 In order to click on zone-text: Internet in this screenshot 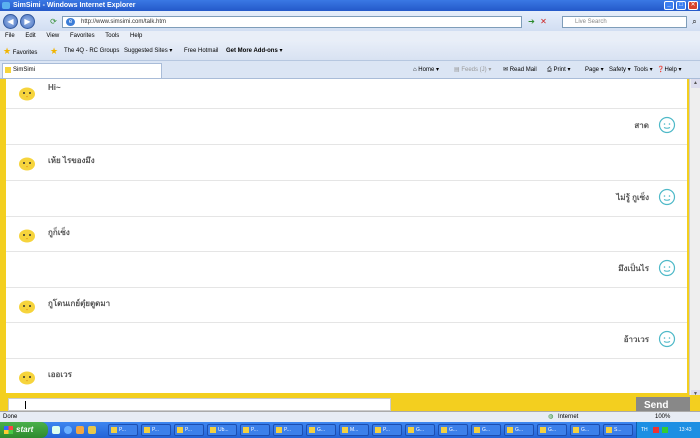, I will do `click(568, 417)`.